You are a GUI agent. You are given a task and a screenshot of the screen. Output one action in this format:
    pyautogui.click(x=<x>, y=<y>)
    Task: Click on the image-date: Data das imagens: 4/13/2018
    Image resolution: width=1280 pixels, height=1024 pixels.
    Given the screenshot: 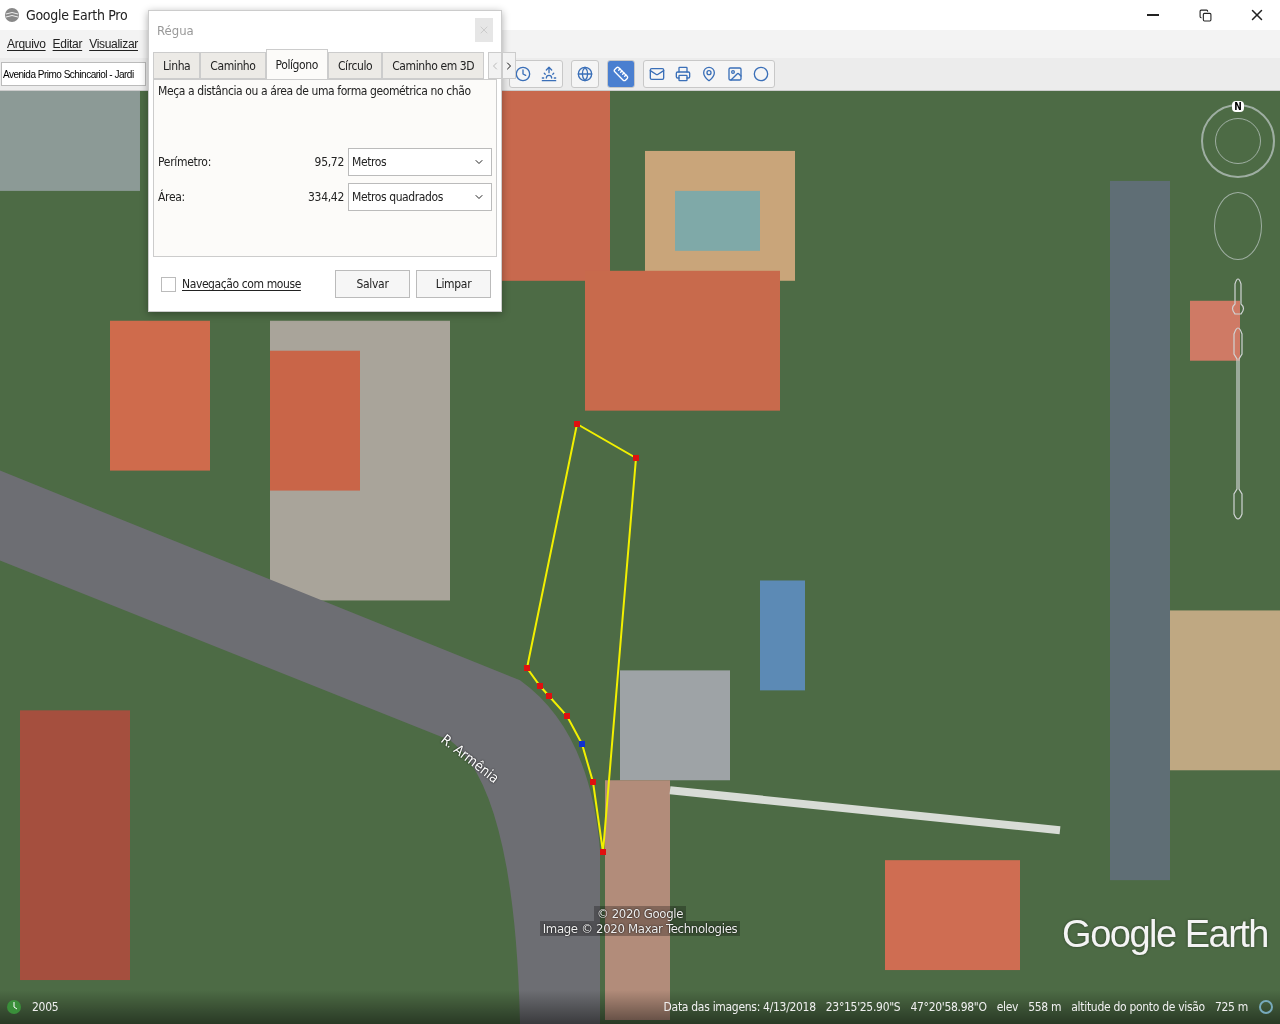 What is the action you would take?
    pyautogui.click(x=739, y=1007)
    